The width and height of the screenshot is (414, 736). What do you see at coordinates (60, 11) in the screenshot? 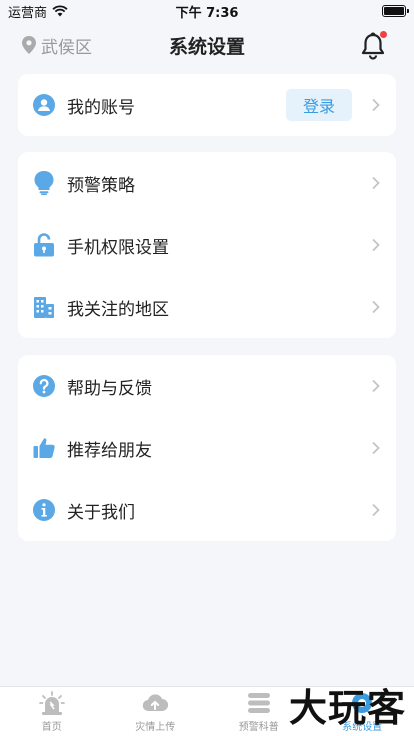
I see `wifi-icon` at bounding box center [60, 11].